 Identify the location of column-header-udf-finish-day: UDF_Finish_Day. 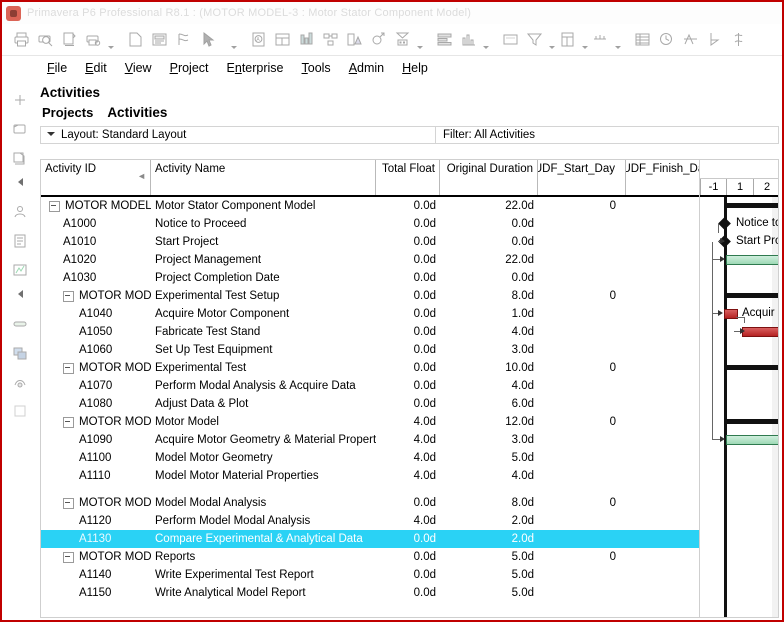
(662, 177).